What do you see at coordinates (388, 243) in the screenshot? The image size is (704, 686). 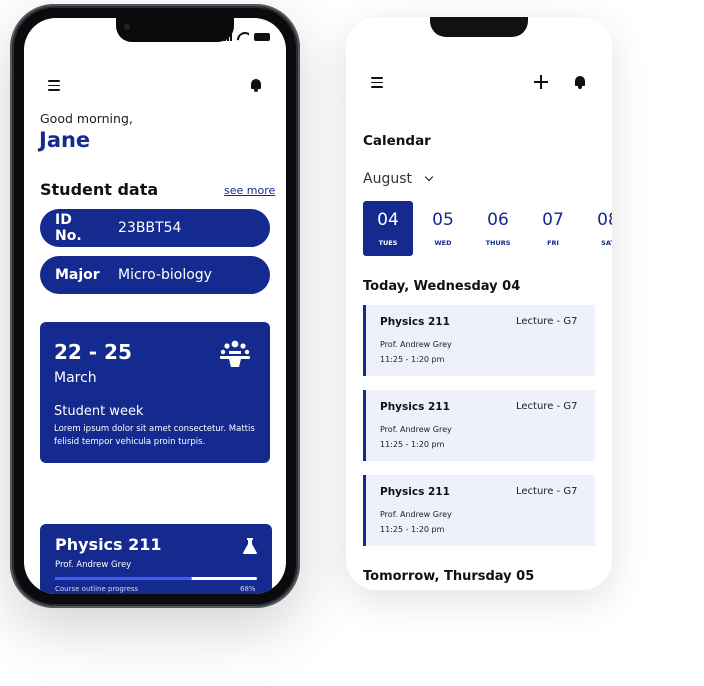 I see `day-weekday: TUES` at bounding box center [388, 243].